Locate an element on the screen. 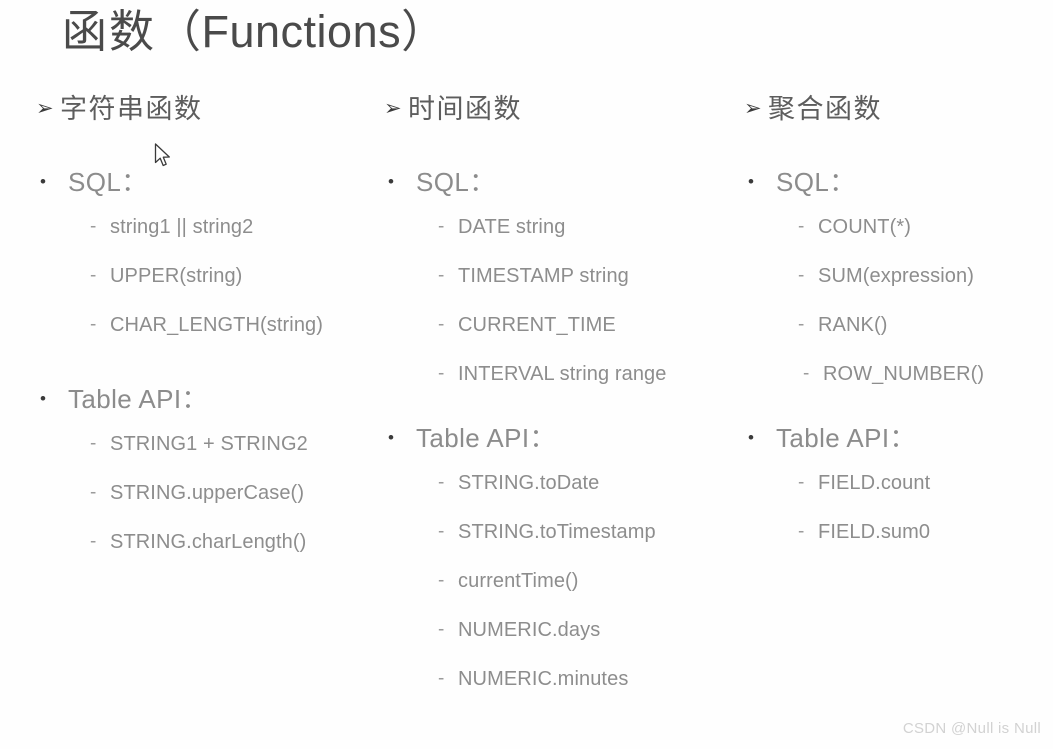 This screenshot has height=749, width=1053. list-item: - FIELD.sum0 is located at coordinates (897, 541).